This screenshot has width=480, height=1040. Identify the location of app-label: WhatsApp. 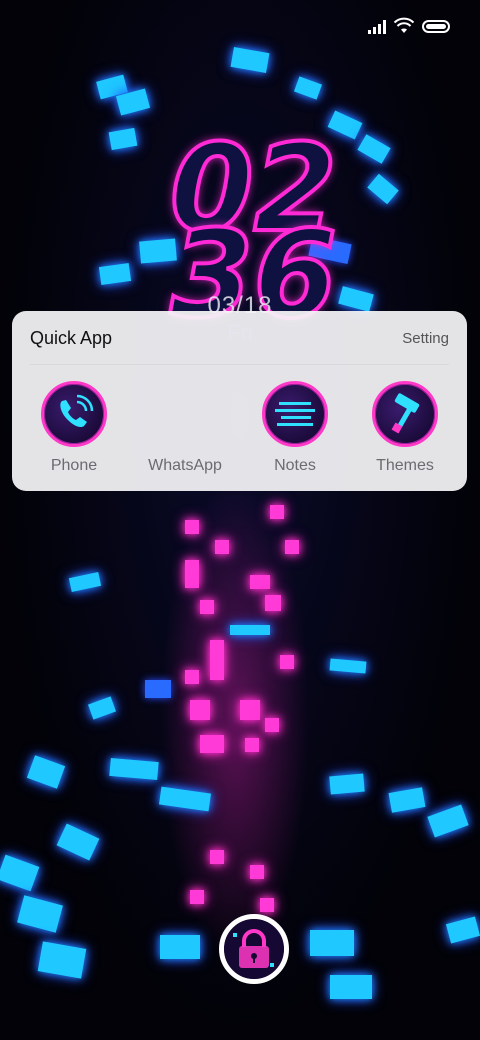
(185, 465).